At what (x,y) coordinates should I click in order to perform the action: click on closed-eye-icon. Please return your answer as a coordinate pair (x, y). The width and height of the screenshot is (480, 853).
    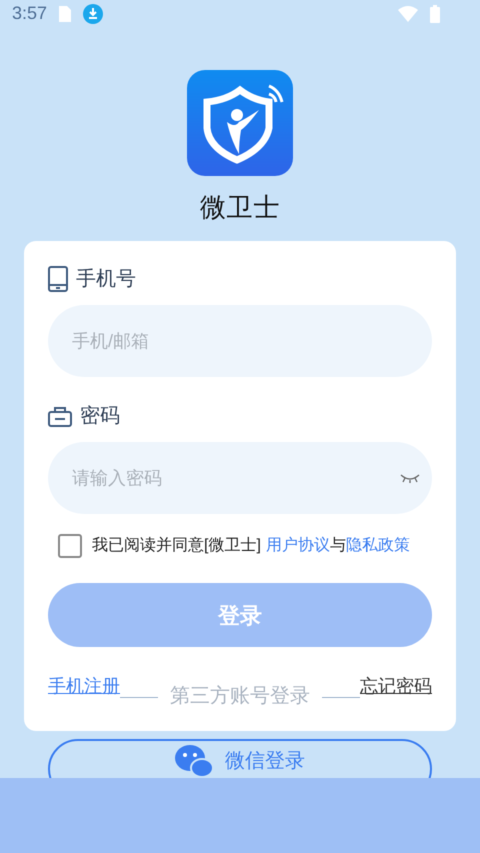
    Looking at the image, I should click on (410, 478).